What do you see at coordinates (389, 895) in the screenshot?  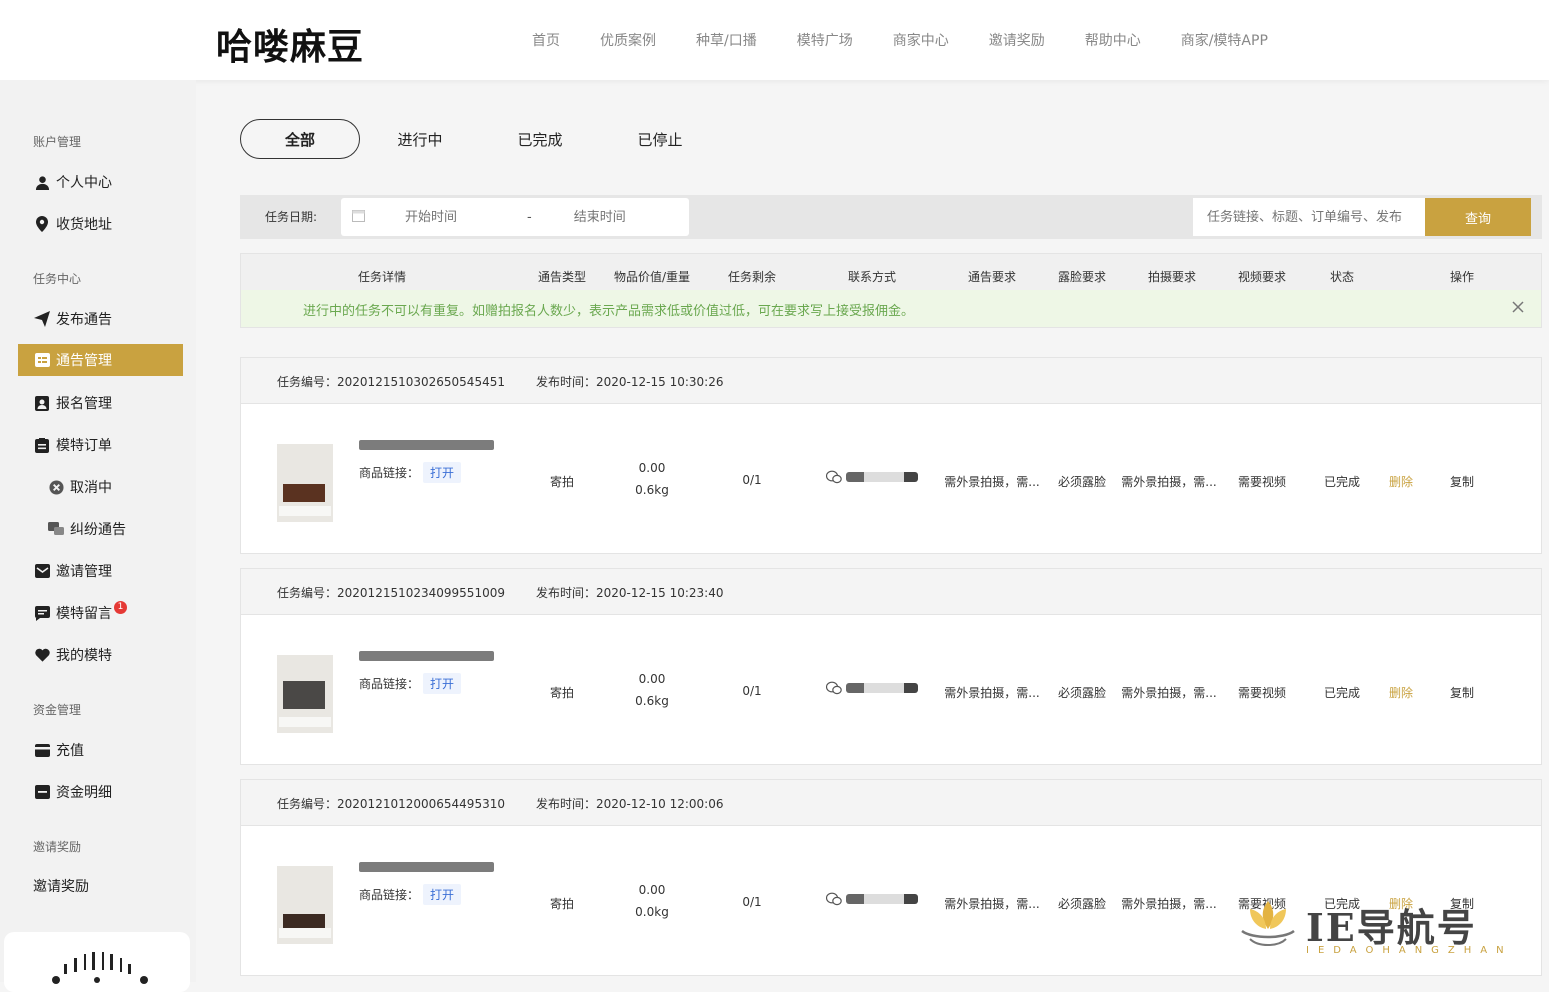 I see `product-link-label: 商品链接：` at bounding box center [389, 895].